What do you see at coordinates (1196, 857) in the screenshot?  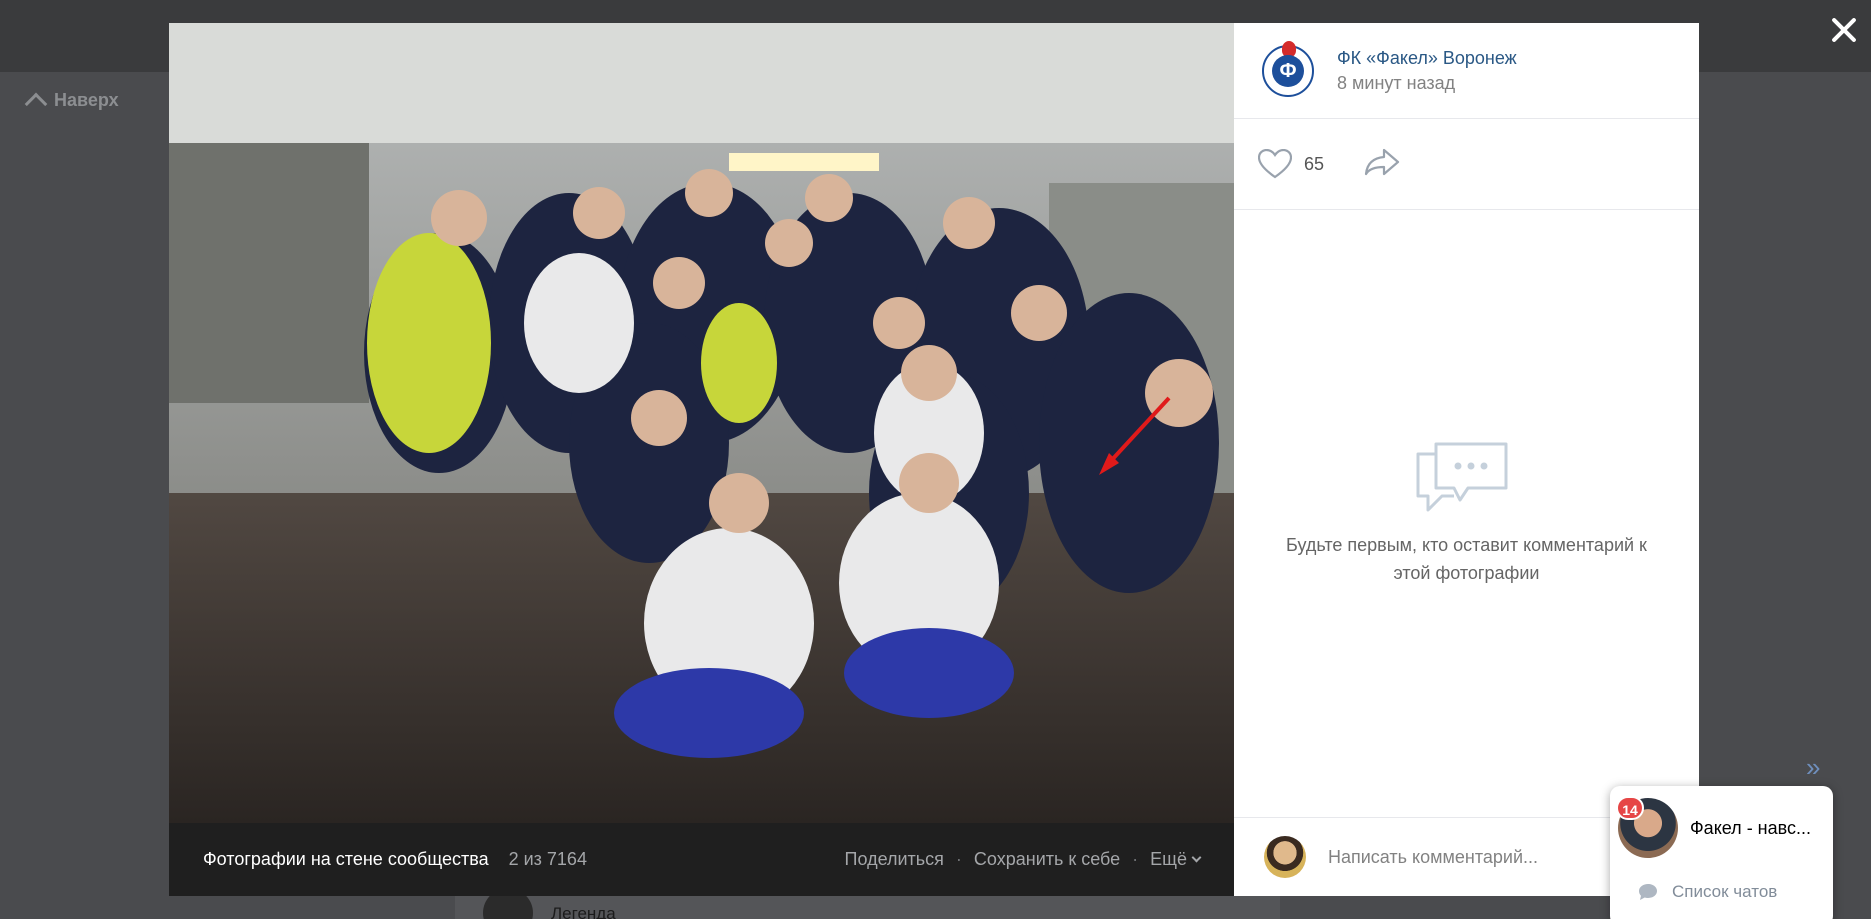 I see `chevron-down-icon` at bounding box center [1196, 857].